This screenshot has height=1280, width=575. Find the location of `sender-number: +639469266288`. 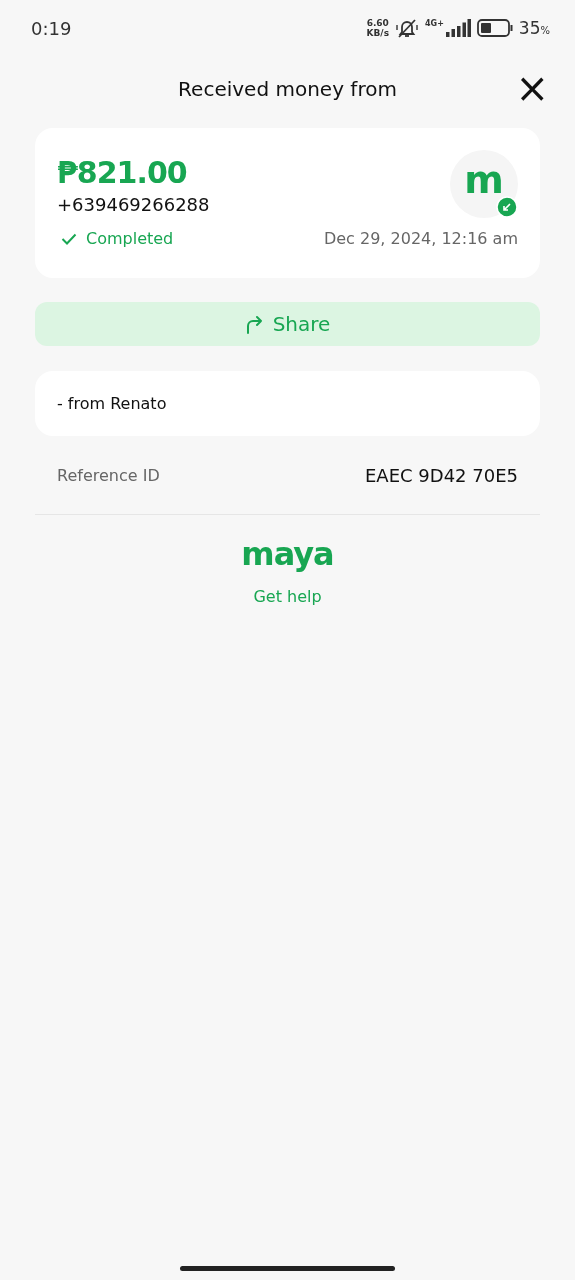

sender-number: +639469266288 is located at coordinates (133, 204).